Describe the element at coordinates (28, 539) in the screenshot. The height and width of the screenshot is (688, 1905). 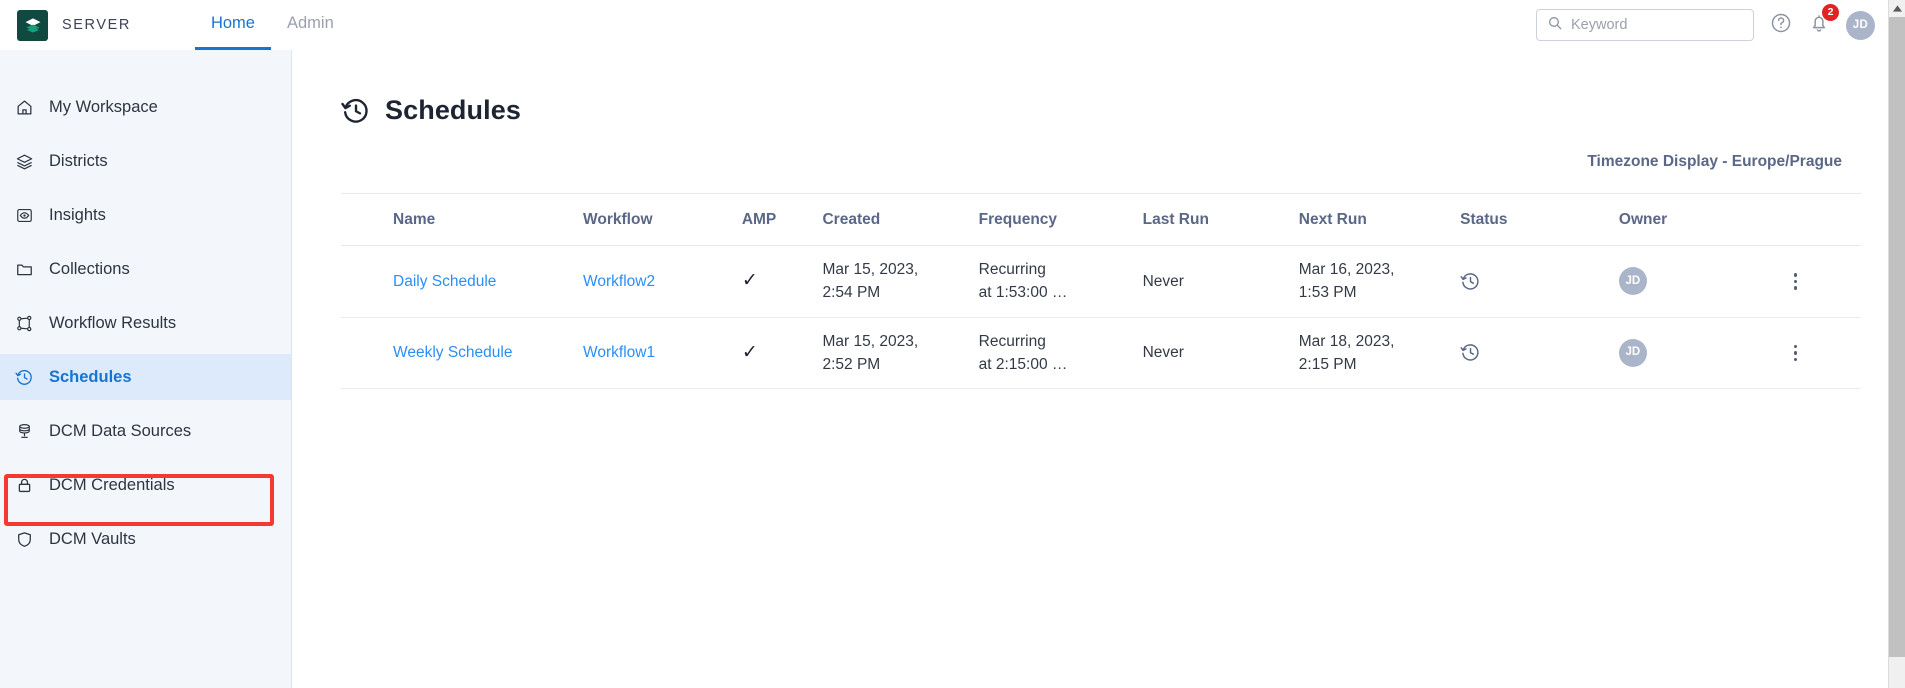
I see `shield-icon` at that location.